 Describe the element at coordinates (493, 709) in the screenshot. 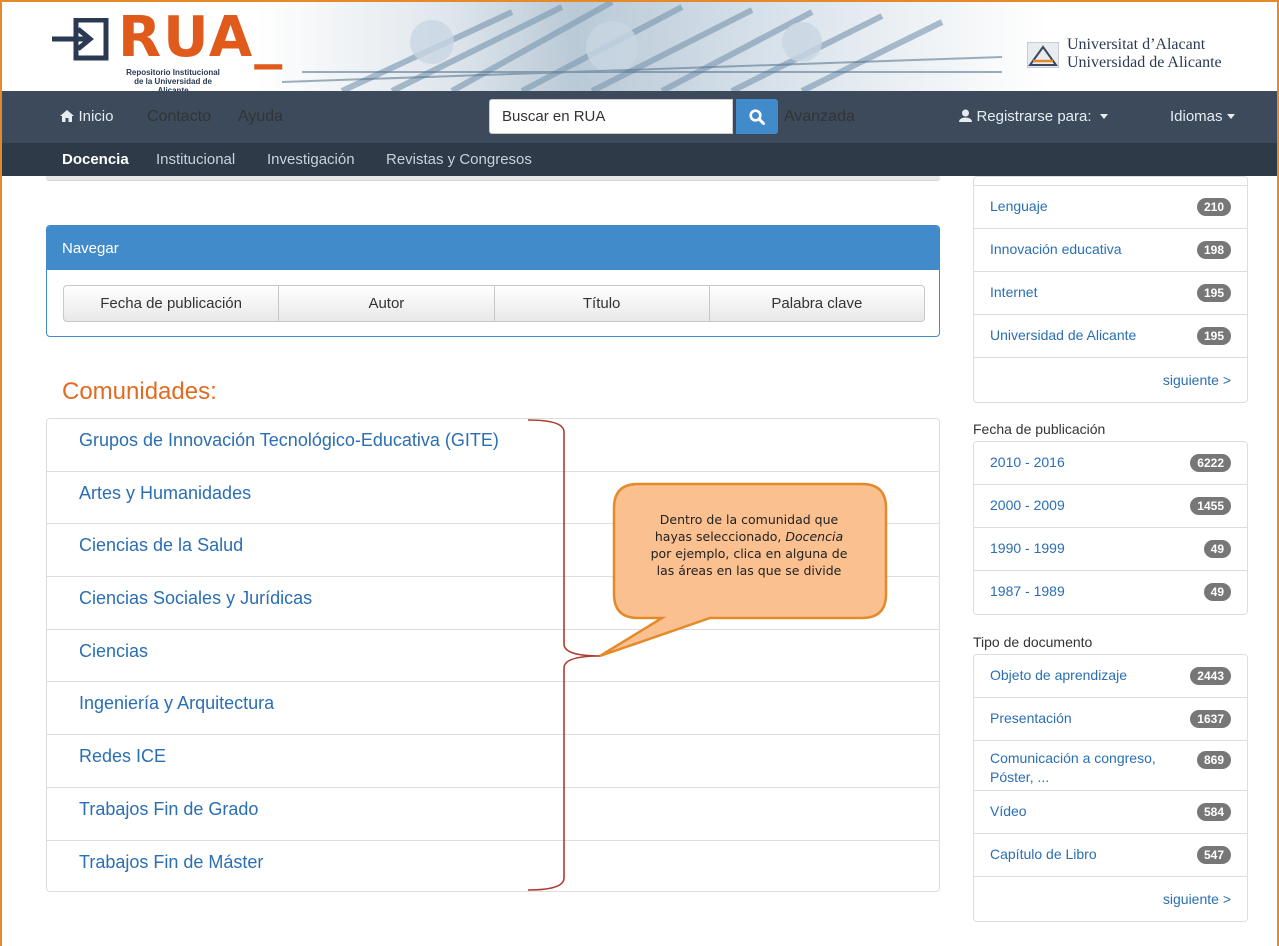

I see `community-item: Ingeniería y Arquitectura` at that location.